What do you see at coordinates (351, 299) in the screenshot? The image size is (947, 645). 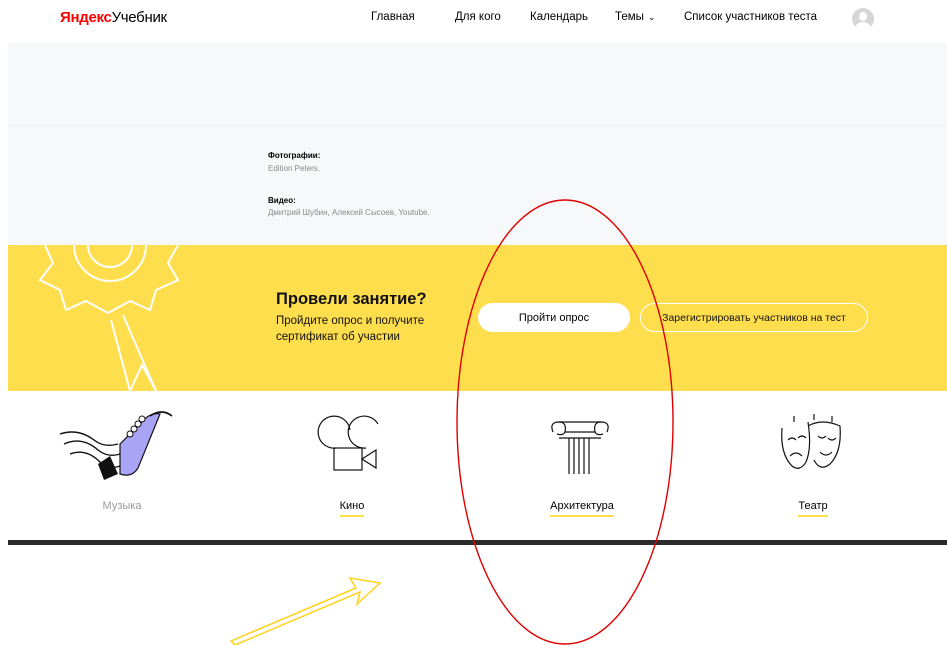 I see `cta-title: Провели занятие?` at bounding box center [351, 299].